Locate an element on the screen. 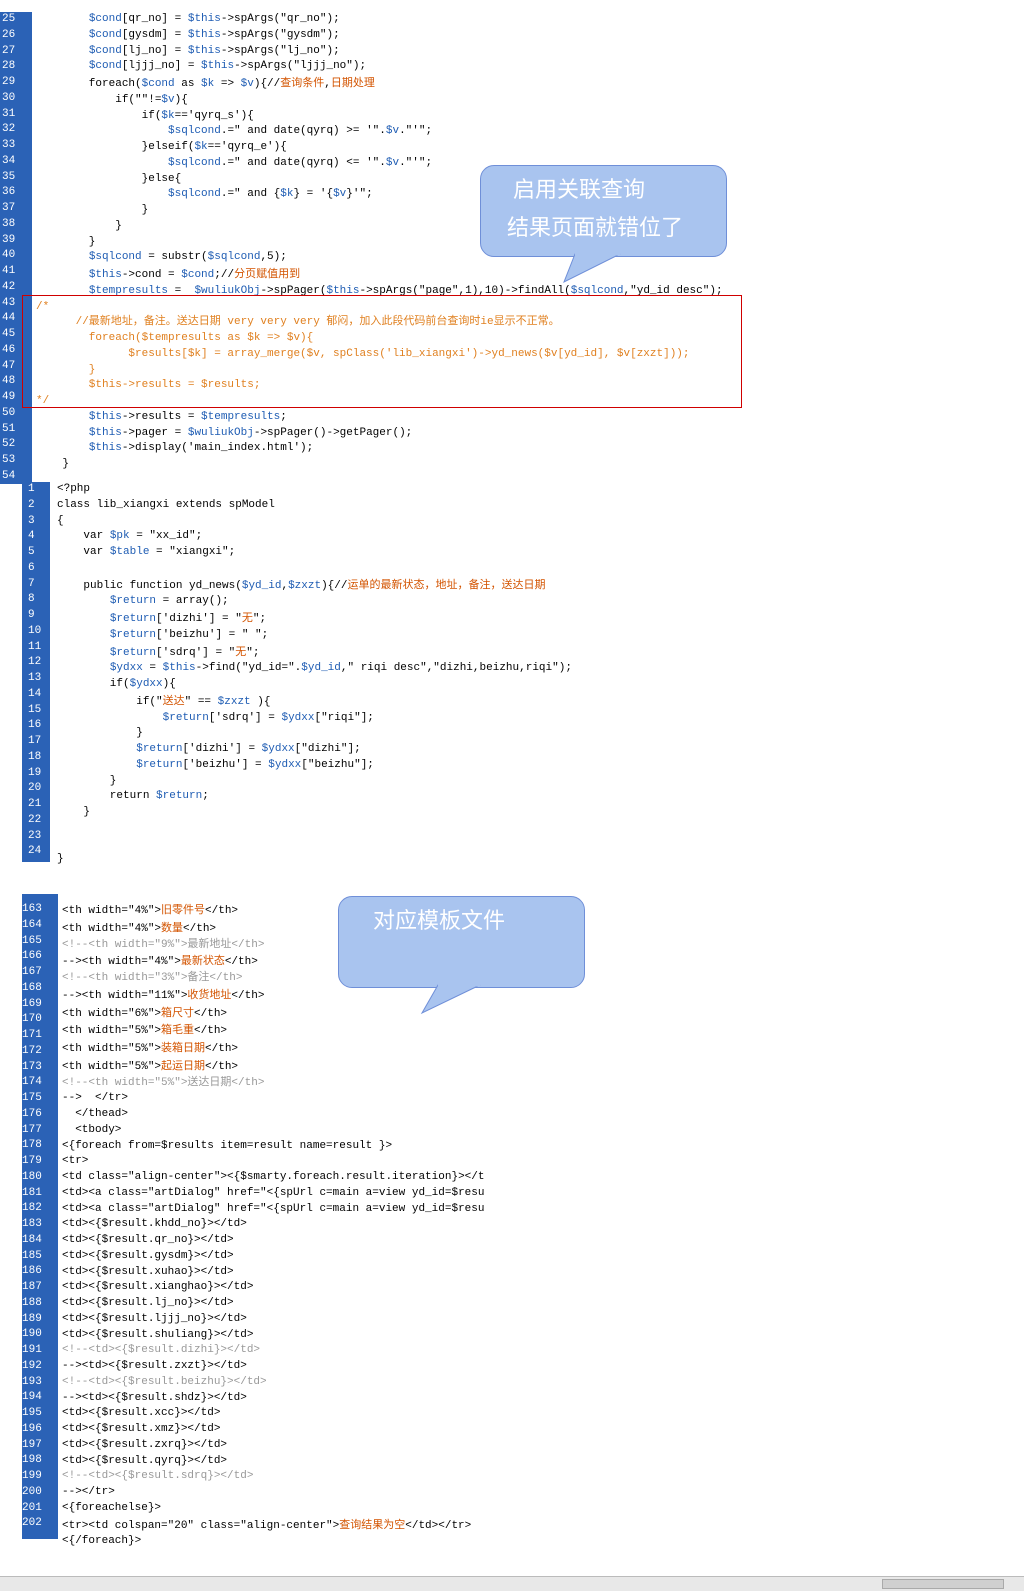  line-number: 166 is located at coordinates (32, 956).